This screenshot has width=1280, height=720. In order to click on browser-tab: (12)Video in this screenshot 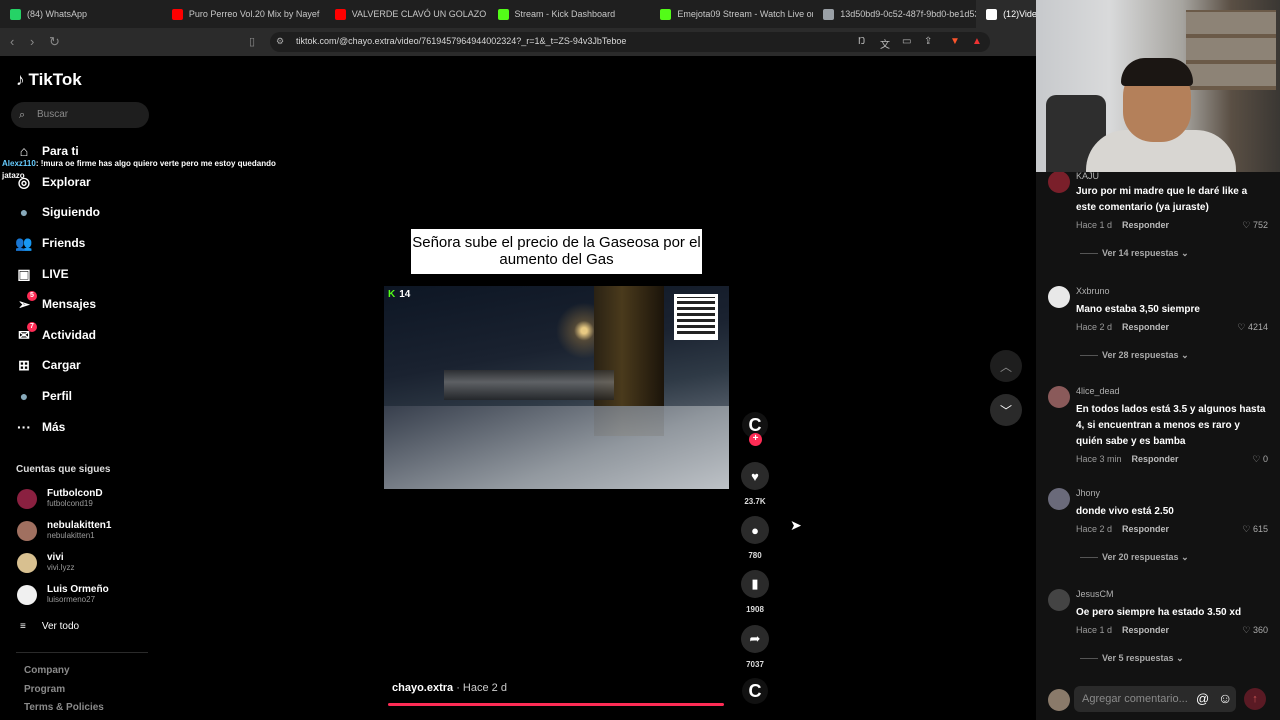, I will do `click(1006, 14)`.